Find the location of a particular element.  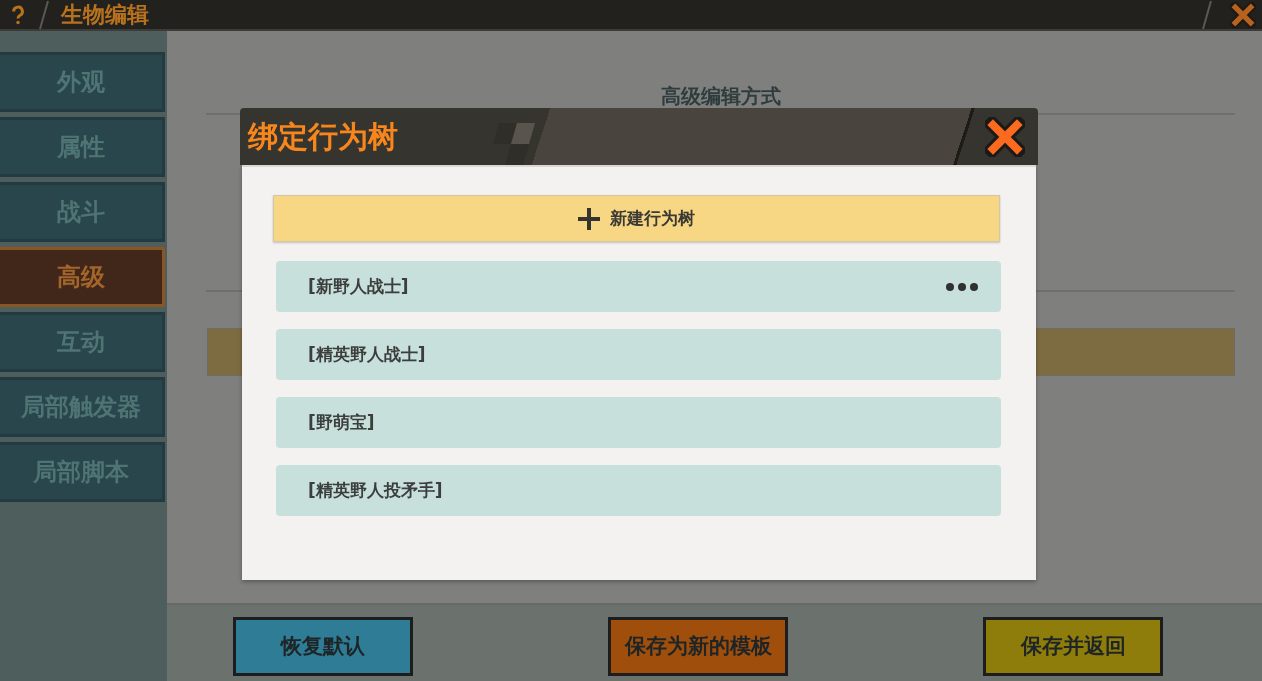

behavior-tree-item: [精英野人战士] is located at coordinates (638, 354).